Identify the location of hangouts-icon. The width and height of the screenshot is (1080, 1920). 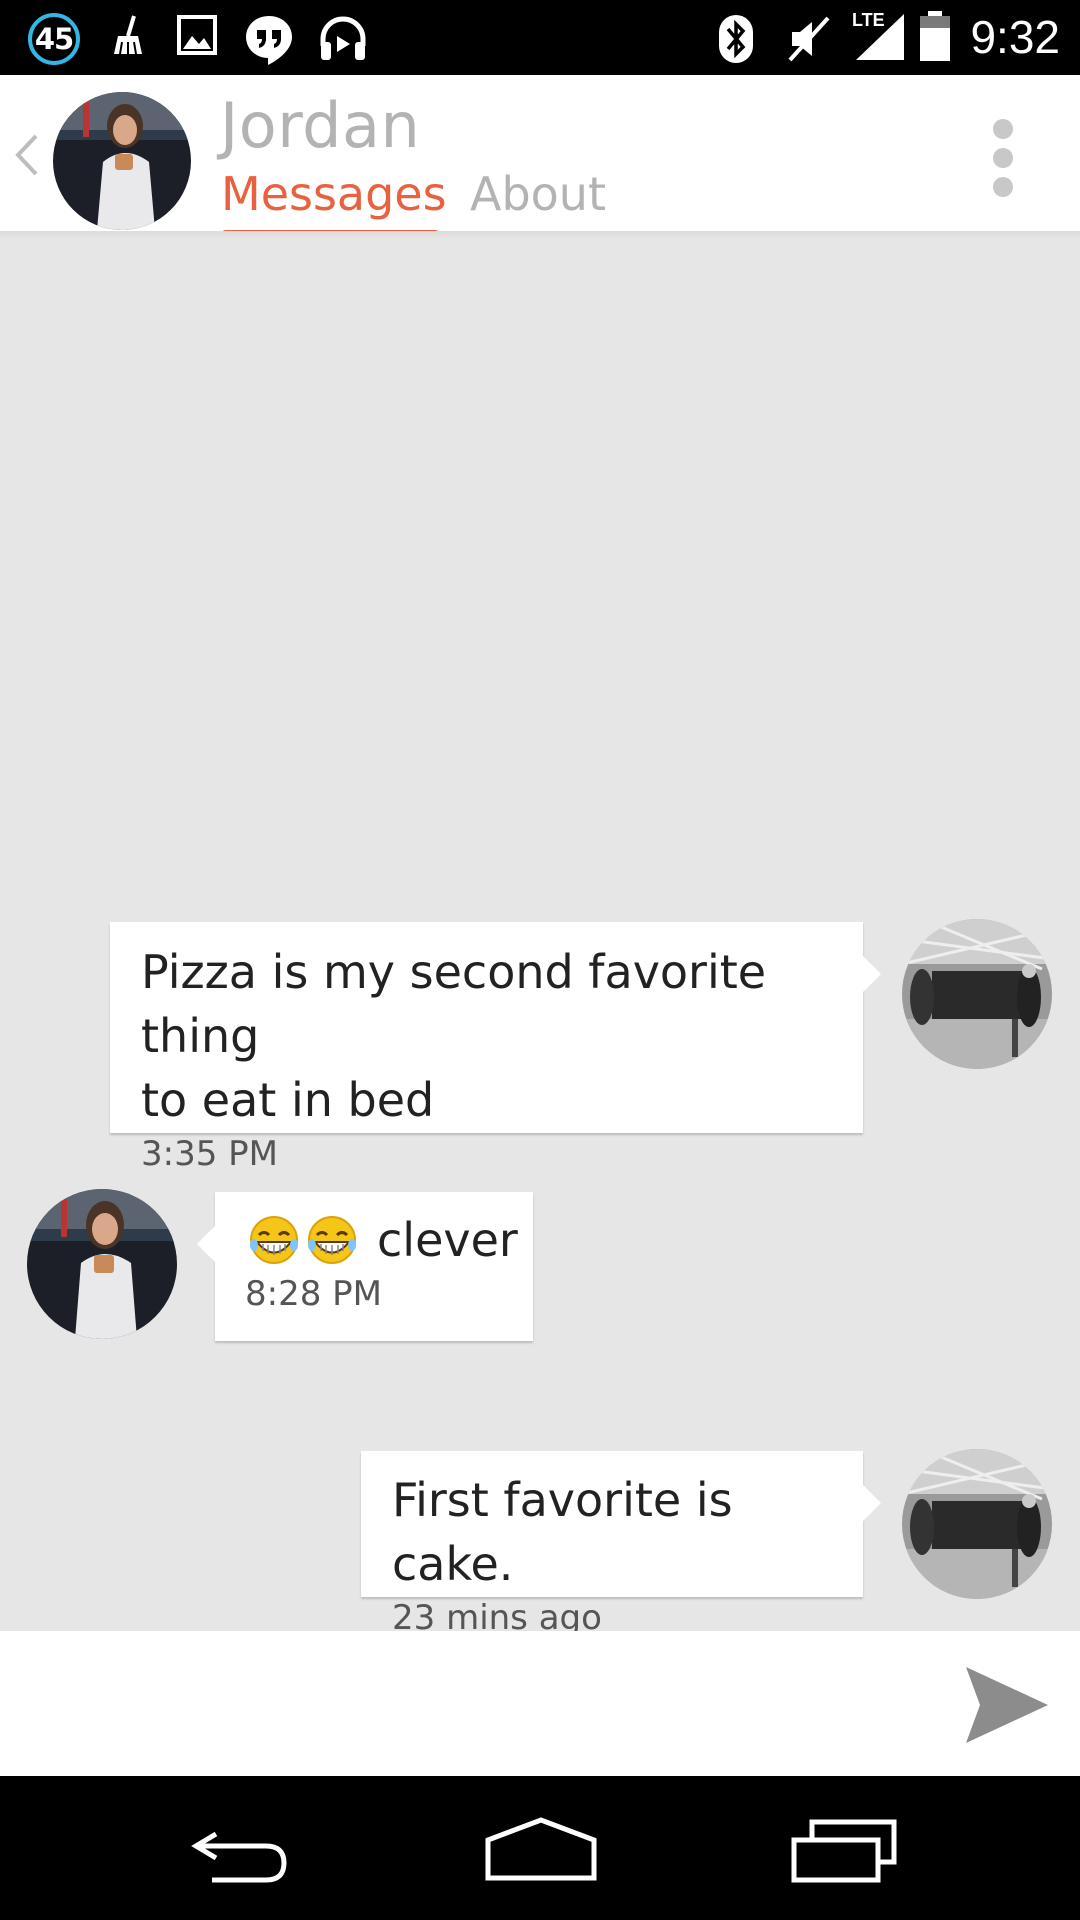
(269, 40).